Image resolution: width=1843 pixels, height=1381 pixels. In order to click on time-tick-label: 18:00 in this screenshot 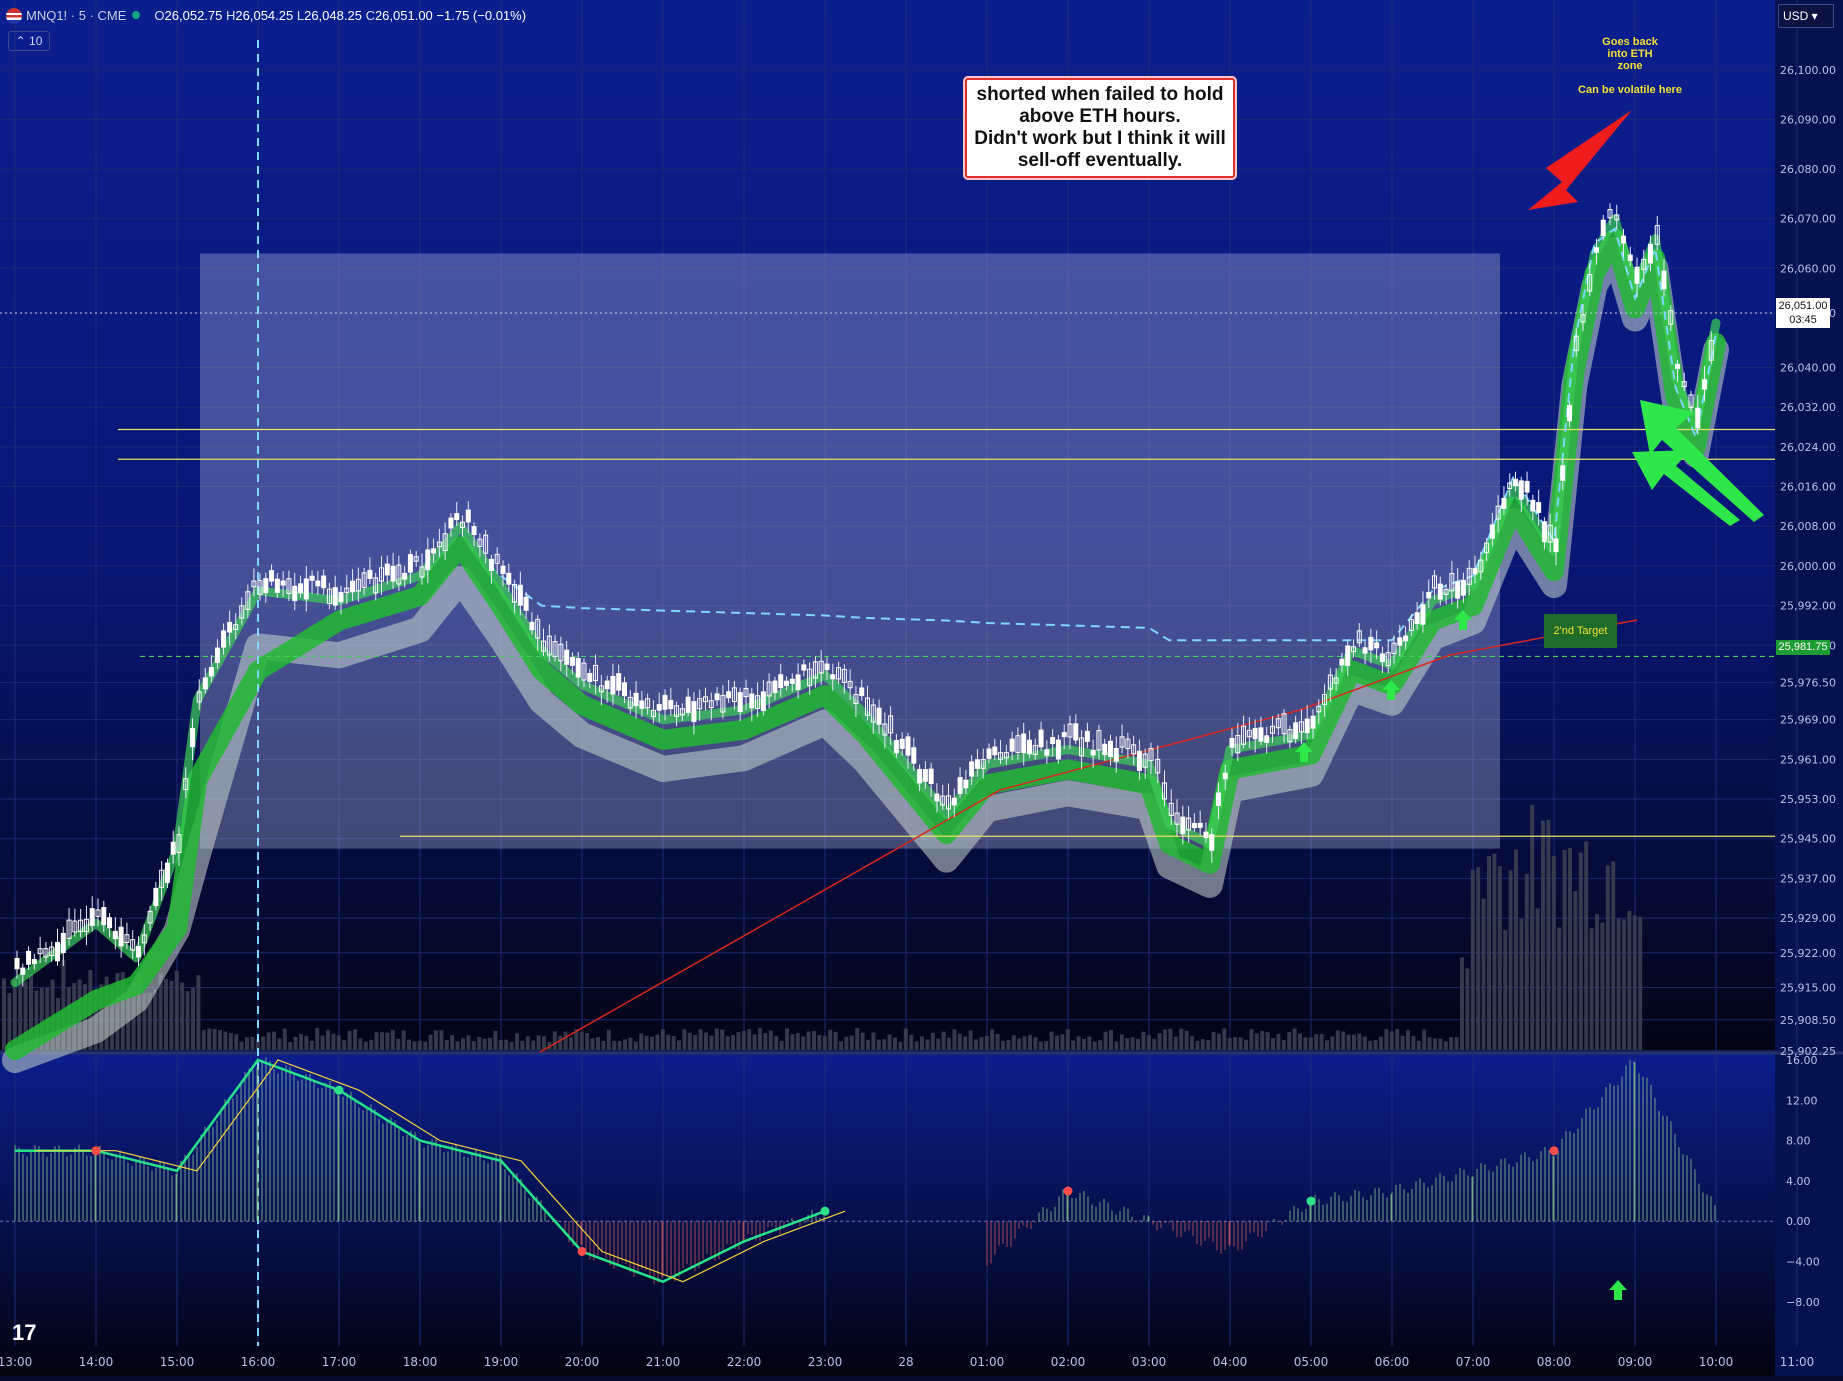, I will do `click(420, 1362)`.